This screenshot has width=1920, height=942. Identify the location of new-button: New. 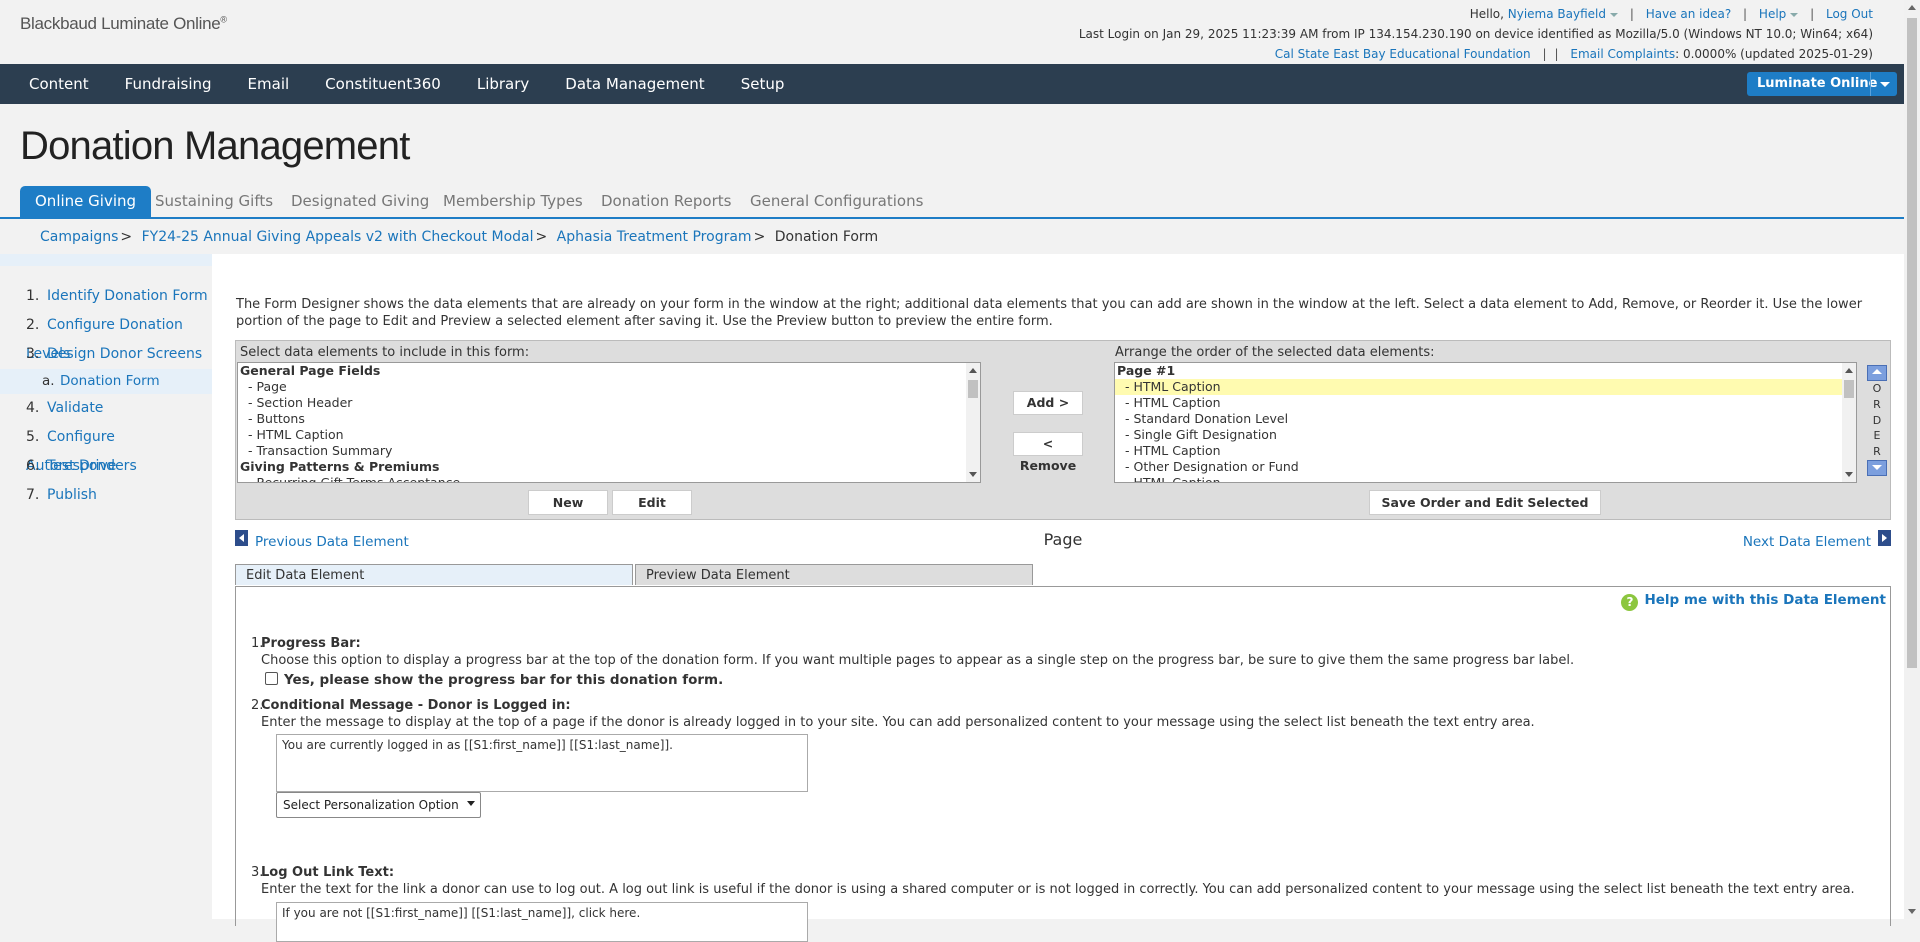
(568, 502).